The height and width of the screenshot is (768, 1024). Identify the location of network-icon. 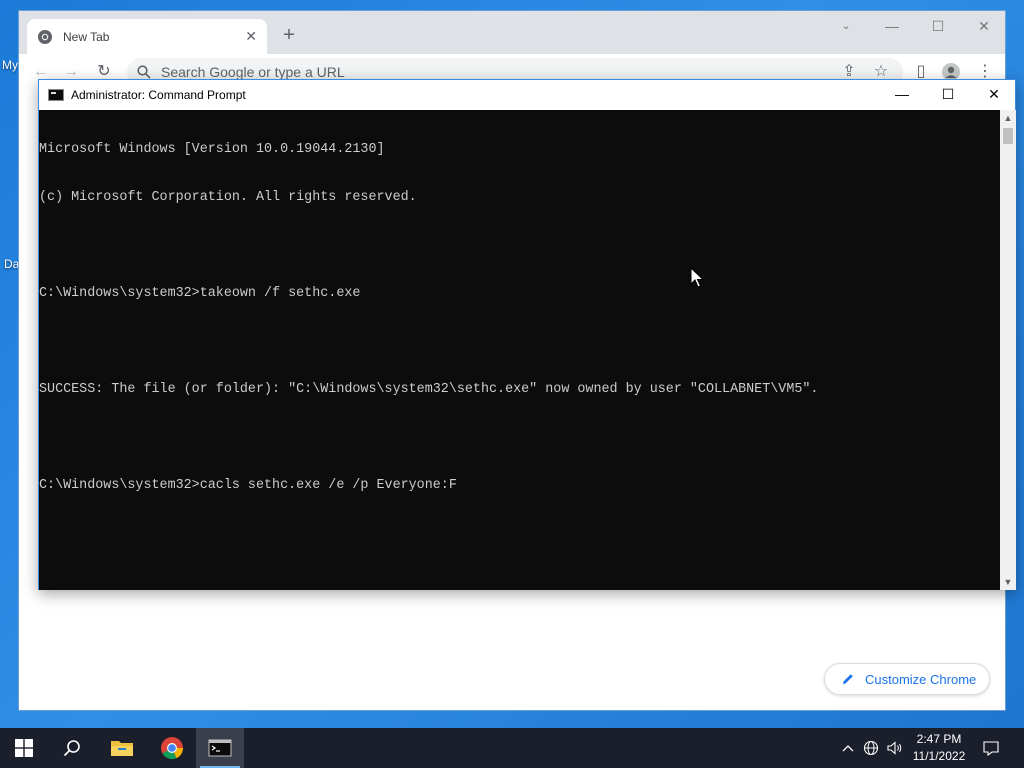
(871, 748).